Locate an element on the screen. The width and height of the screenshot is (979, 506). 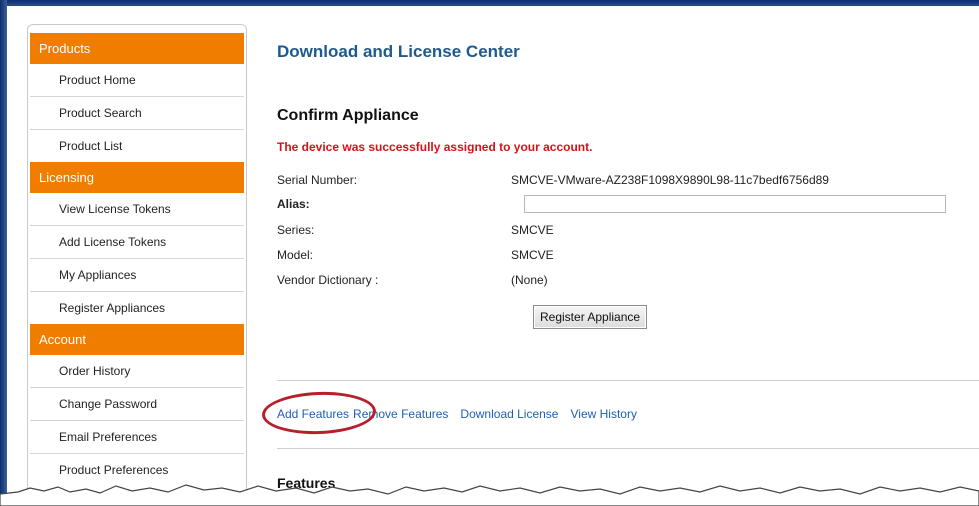
download-license-link: Download License is located at coordinates (509, 414).